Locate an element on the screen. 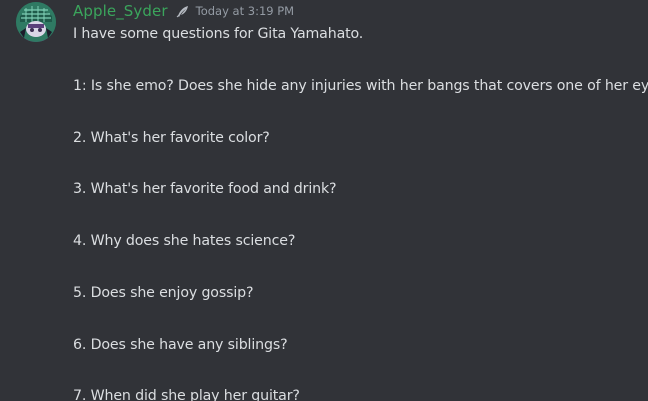  message-timestamp: Today at 3:19 PM is located at coordinates (245, 11).